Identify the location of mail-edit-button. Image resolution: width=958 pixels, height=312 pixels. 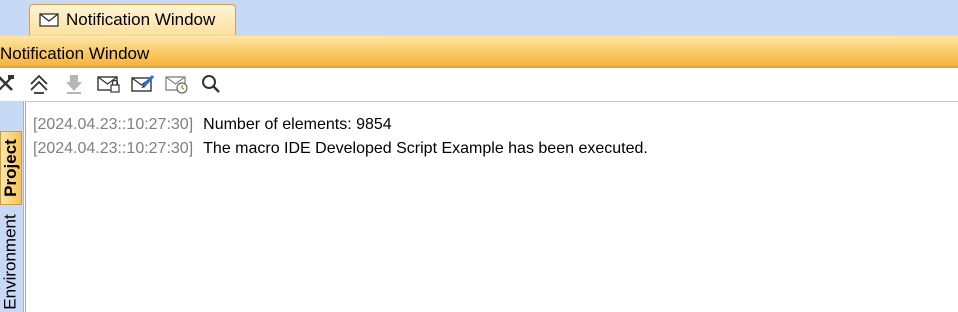
(143, 84).